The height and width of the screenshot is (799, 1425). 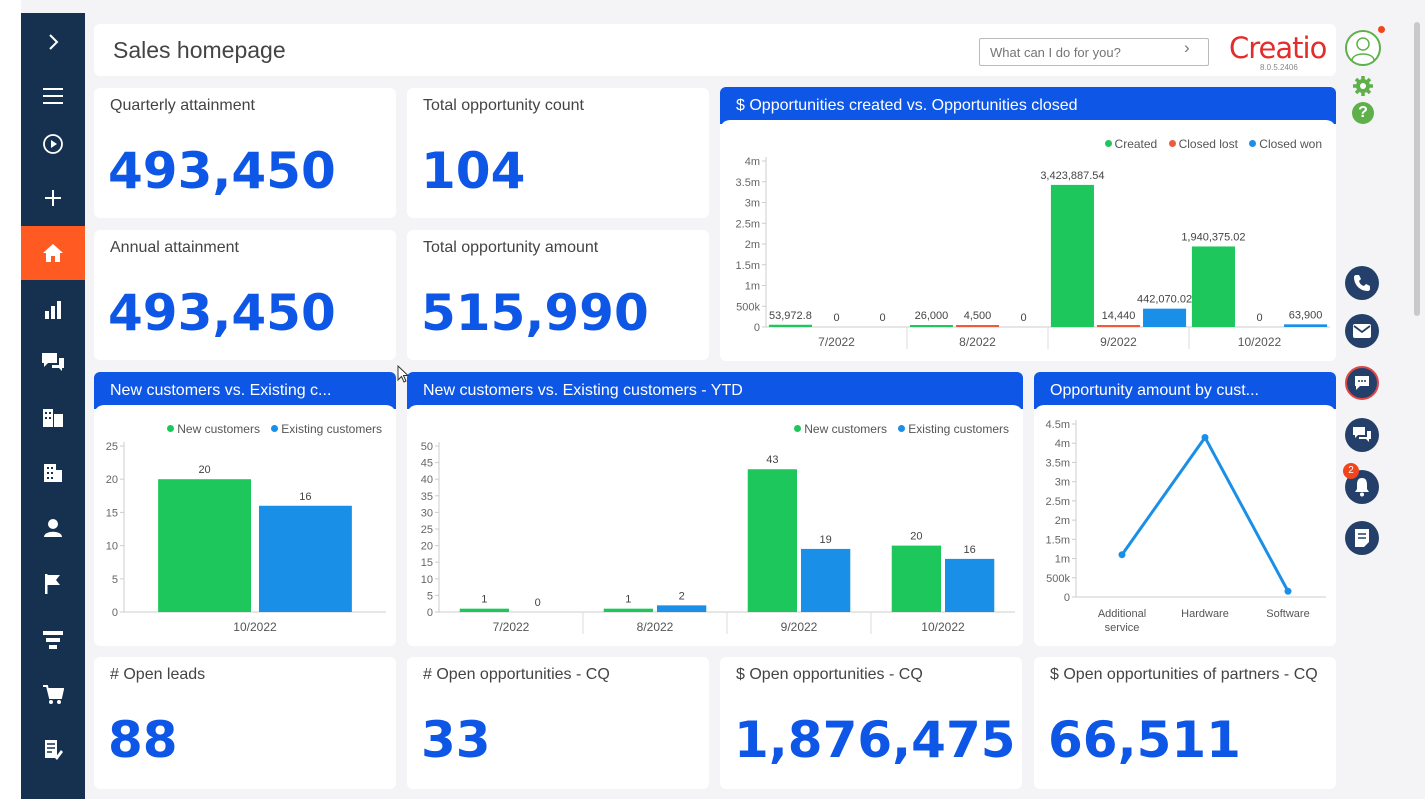 I want to click on y-tick-label: 4m, so click(x=1062, y=444).